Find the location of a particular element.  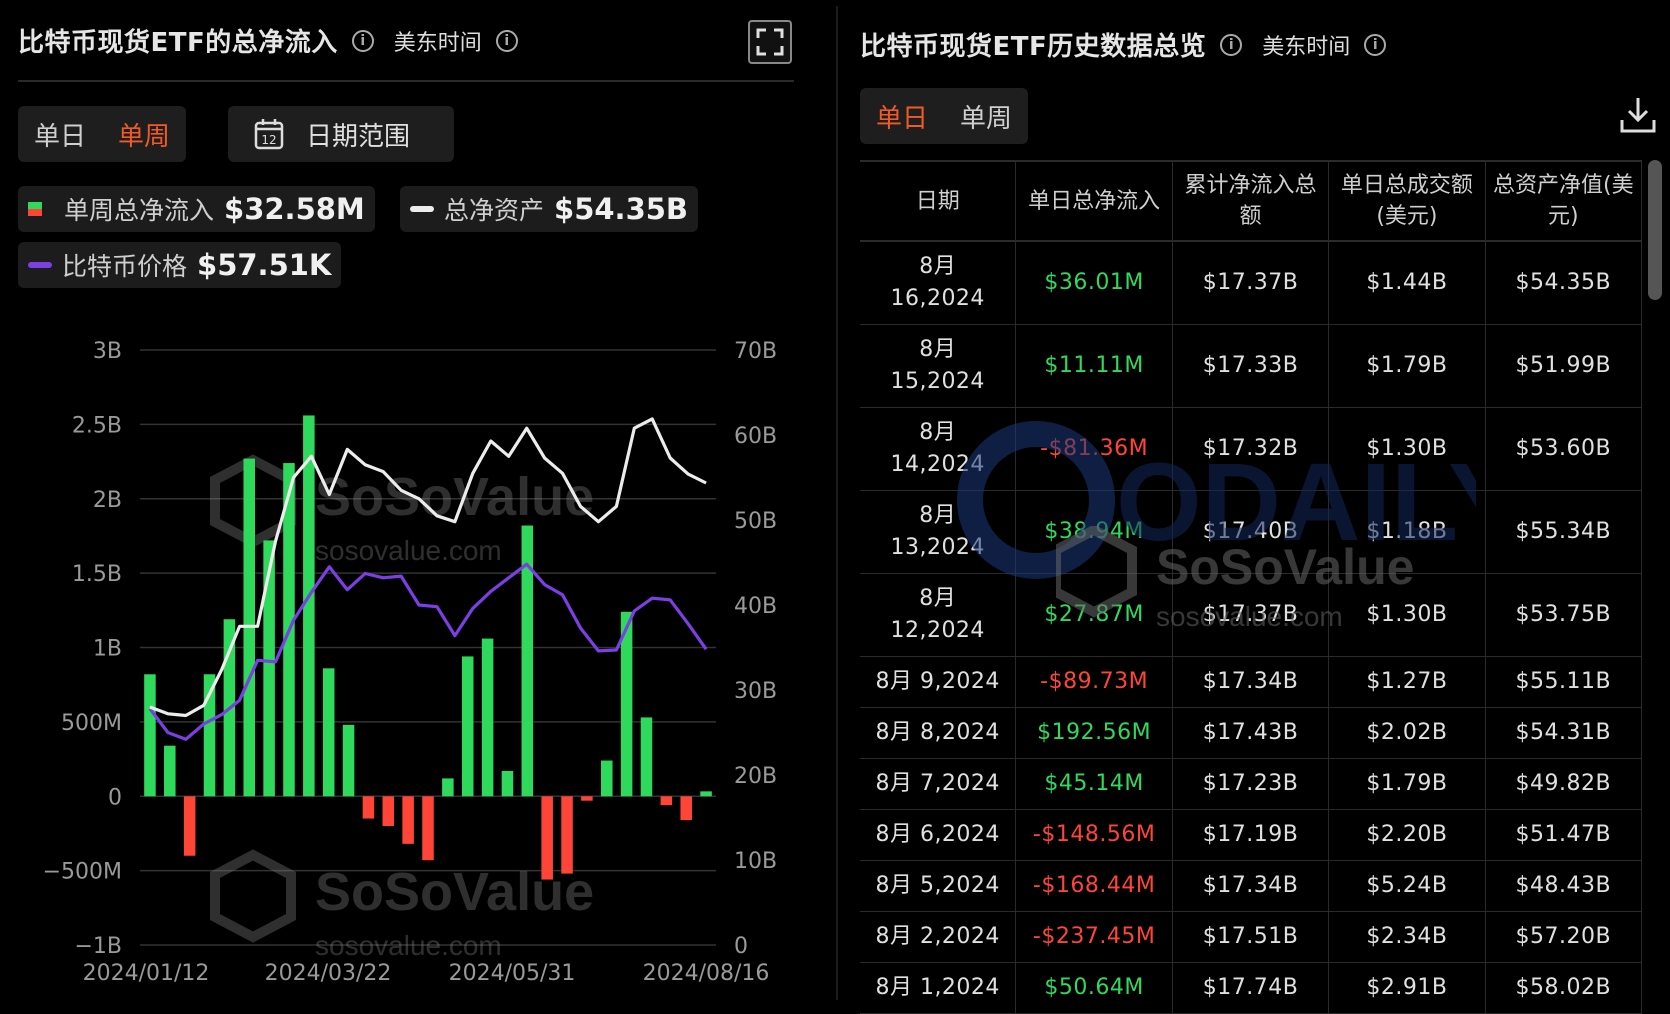

legend-weekly-inflow: 单周总净流入 $32.58M is located at coordinates (196, 209).